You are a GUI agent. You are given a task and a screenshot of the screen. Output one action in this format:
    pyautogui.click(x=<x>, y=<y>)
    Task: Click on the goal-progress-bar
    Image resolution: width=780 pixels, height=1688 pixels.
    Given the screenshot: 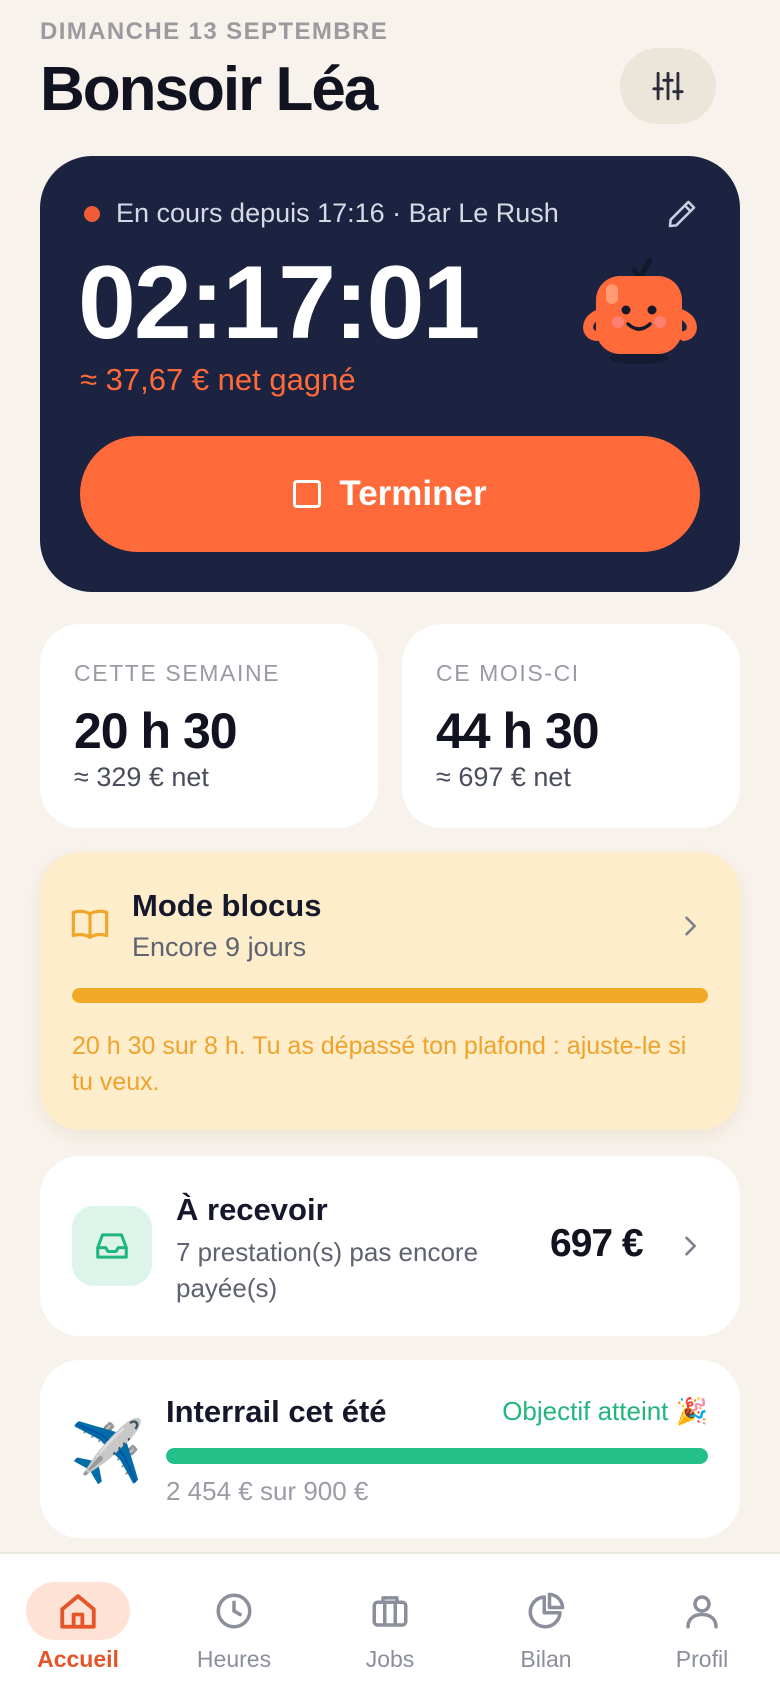 What is the action you would take?
    pyautogui.click(x=437, y=1456)
    